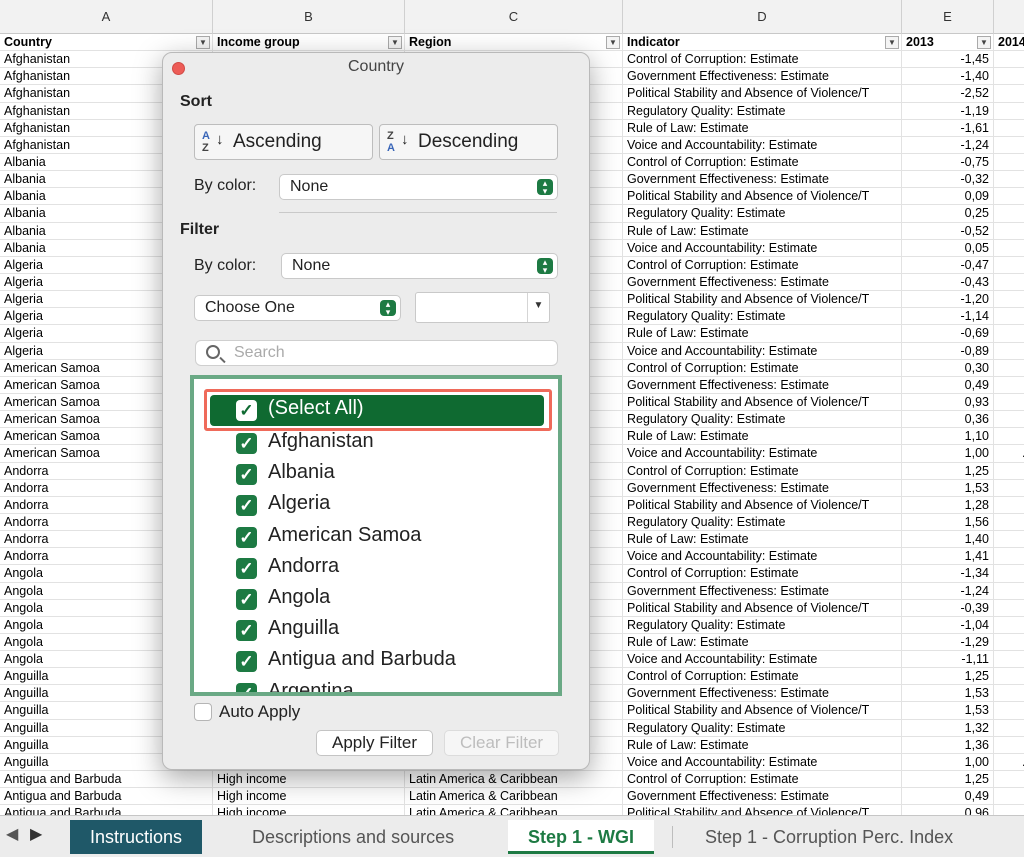 The height and width of the screenshot is (857, 1024). I want to click on list-item: ✓ Antigua and Barbuda, so click(376, 661).